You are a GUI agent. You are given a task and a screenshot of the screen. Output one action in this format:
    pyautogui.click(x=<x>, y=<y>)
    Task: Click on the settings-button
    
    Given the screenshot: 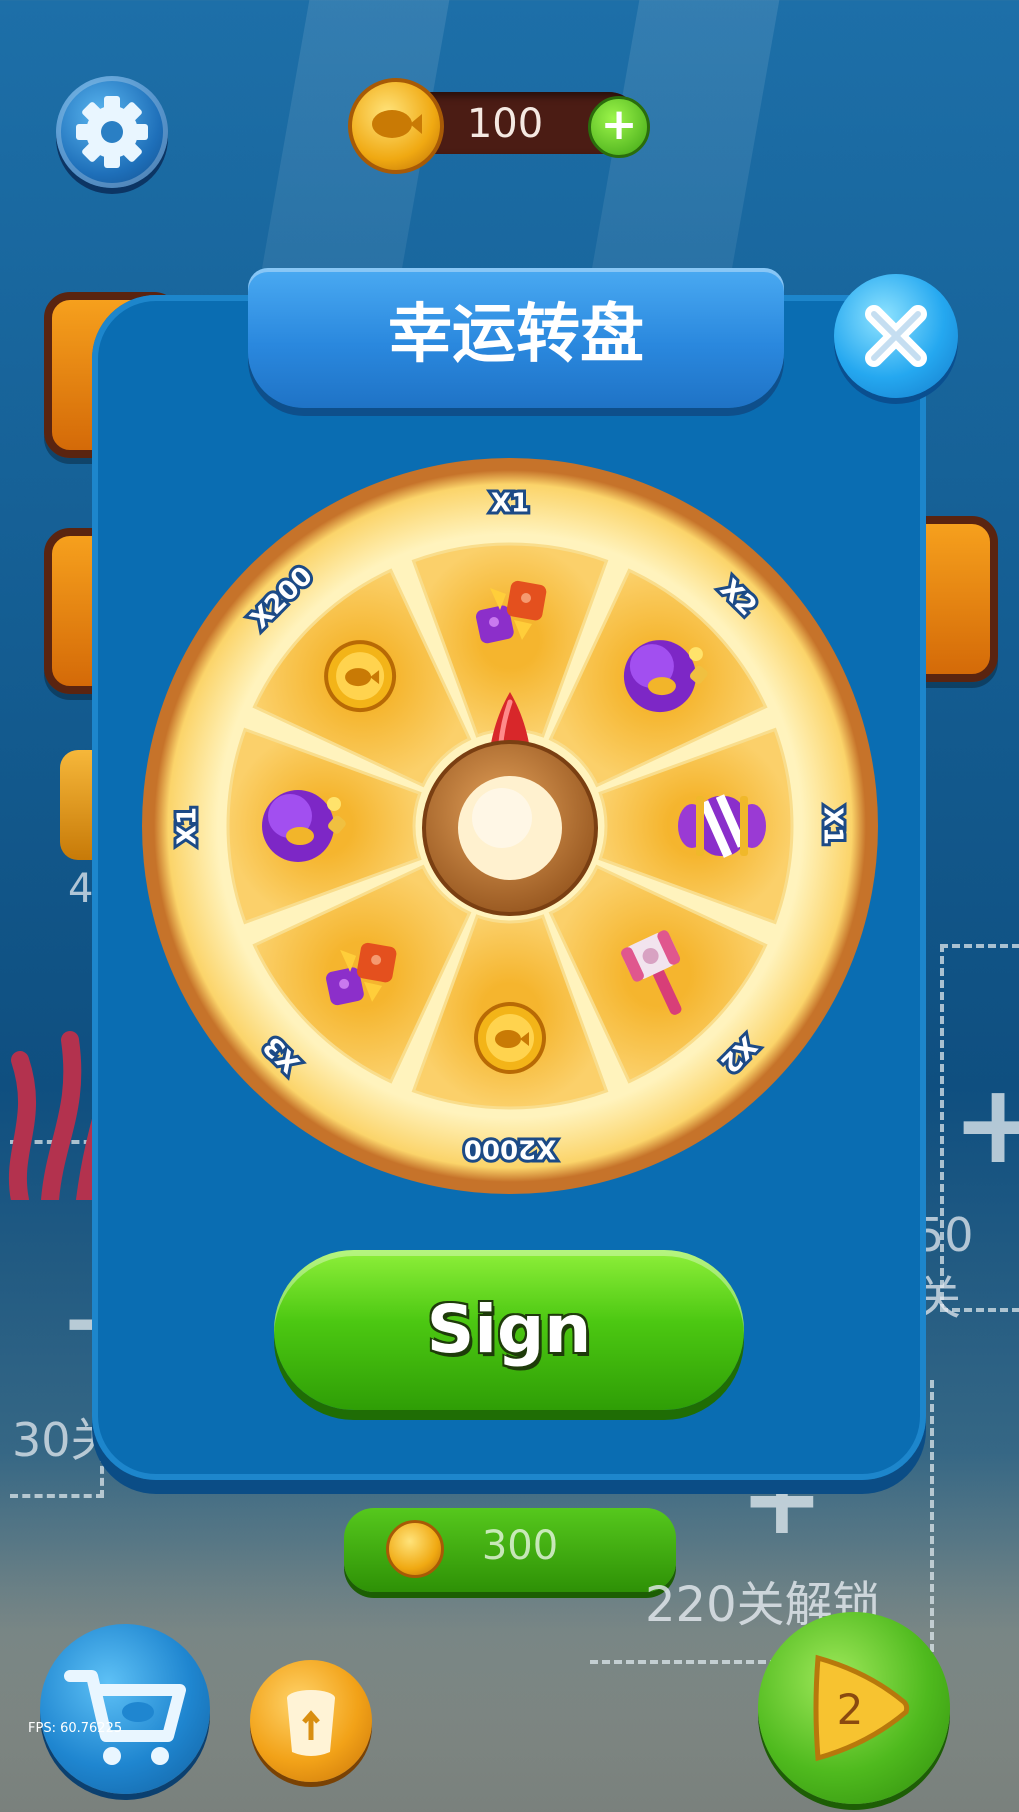 What is the action you would take?
    pyautogui.click(x=112, y=132)
    